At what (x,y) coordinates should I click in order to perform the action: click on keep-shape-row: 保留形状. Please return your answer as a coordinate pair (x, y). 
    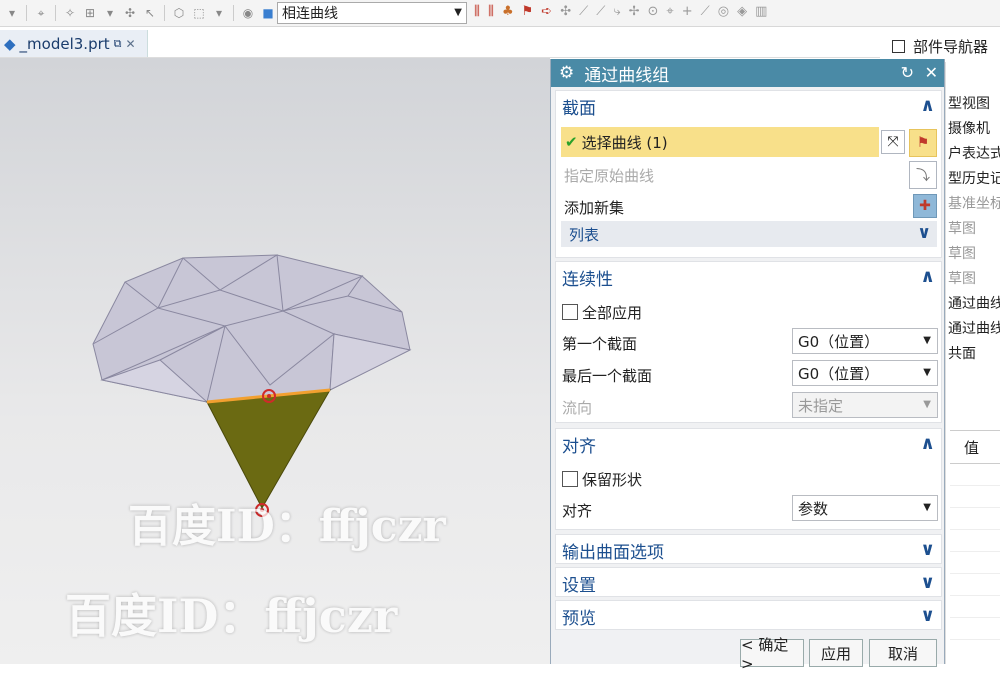
    Looking at the image, I should click on (602, 479).